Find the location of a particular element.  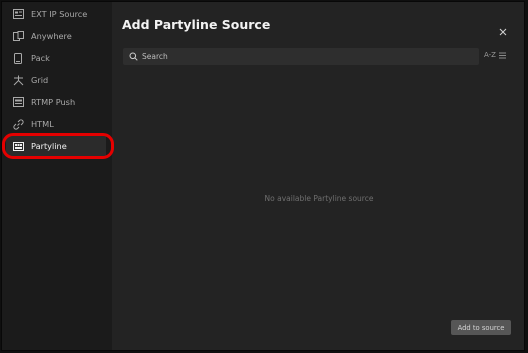

sidebar-item-anywhere: Anywhere is located at coordinates (56, 36).